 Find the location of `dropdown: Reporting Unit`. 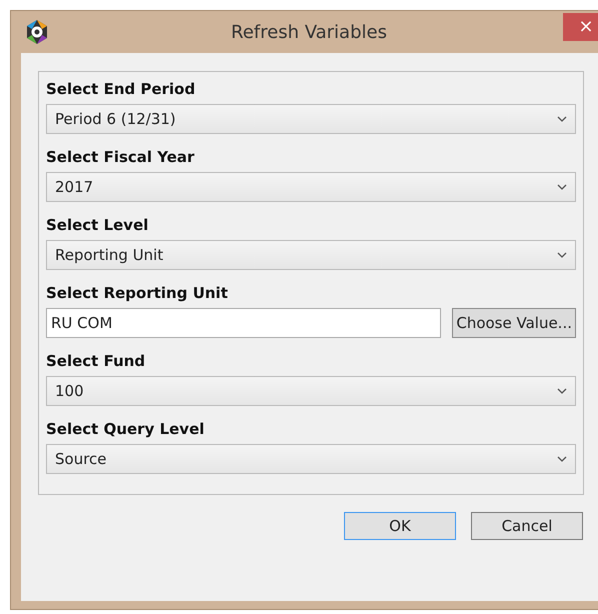

dropdown: Reporting Unit is located at coordinates (311, 255).